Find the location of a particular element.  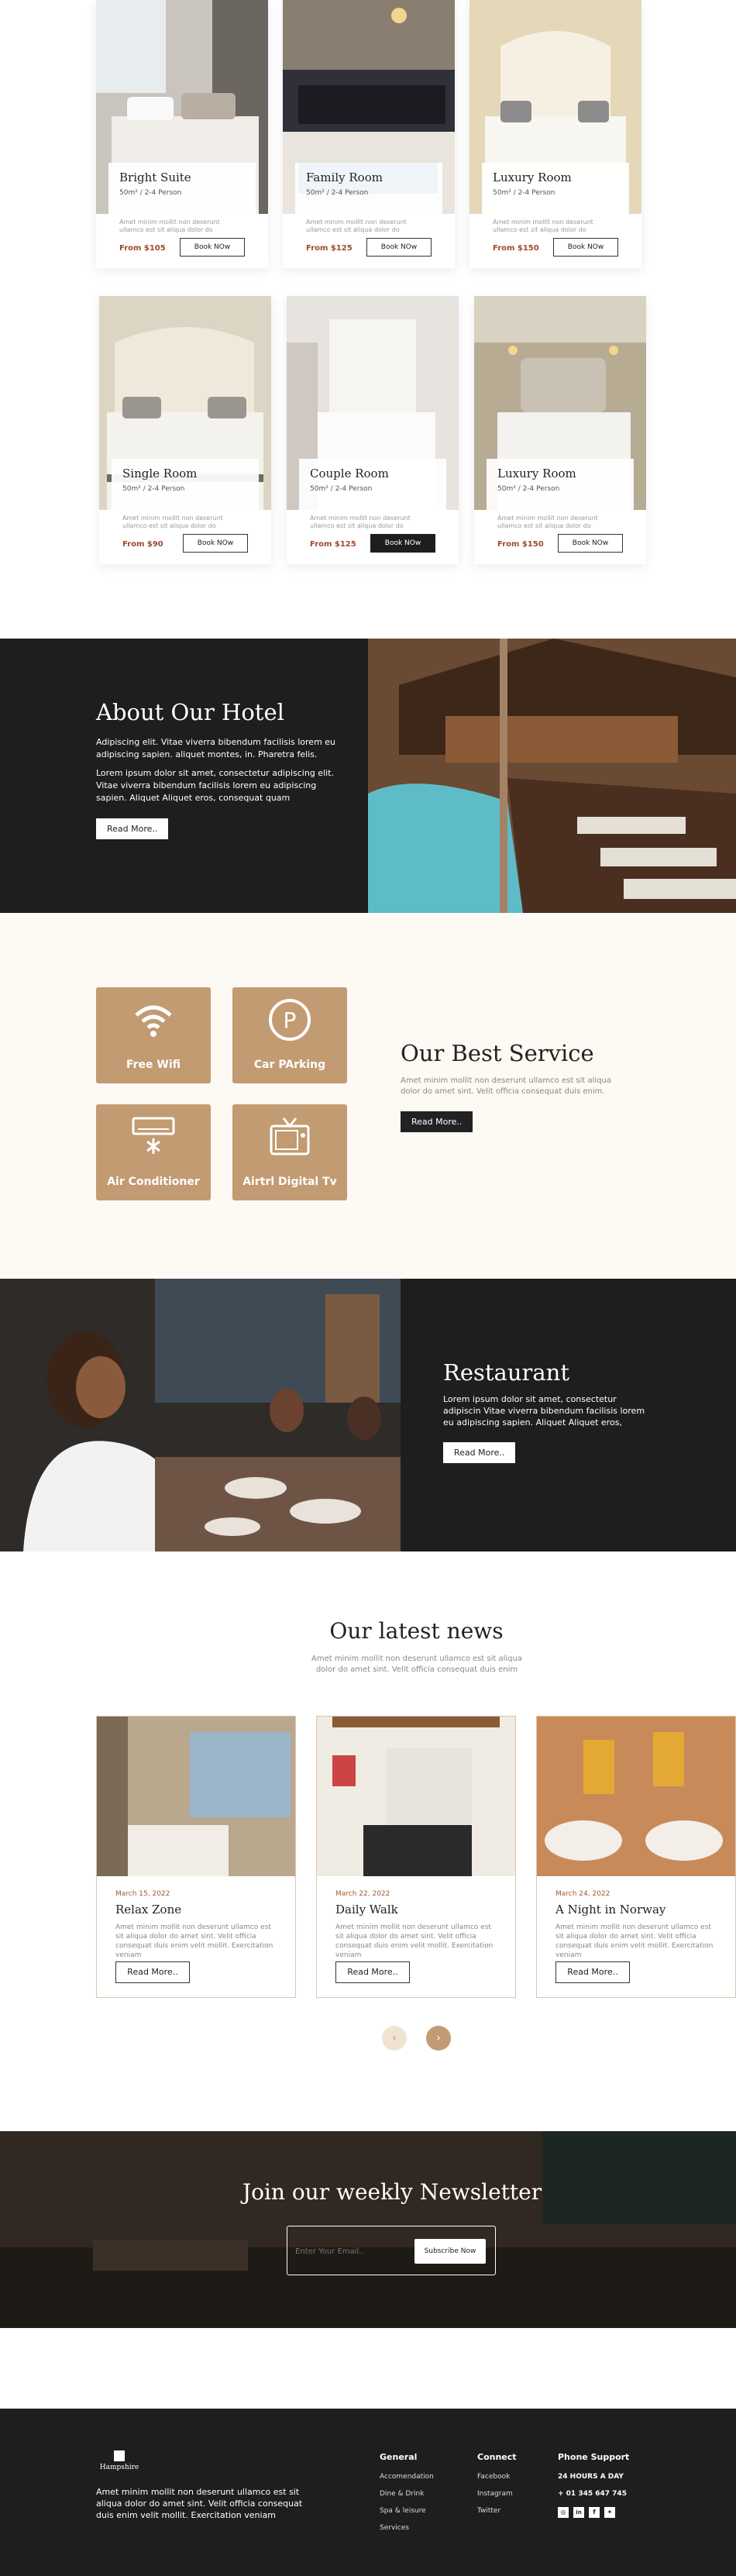

news-title: Our latest news is located at coordinates (416, 1631).